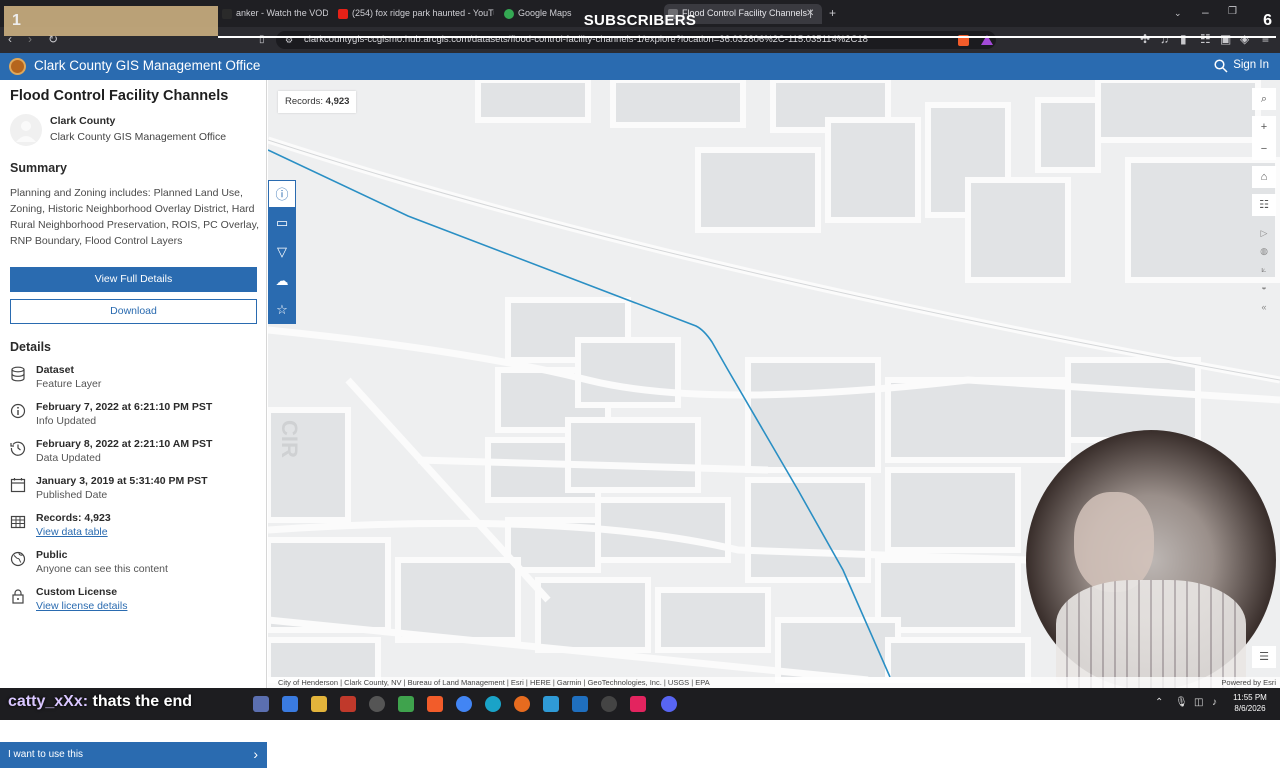 The height and width of the screenshot is (768, 1280). What do you see at coordinates (273, 14) in the screenshot?
I see `browser-tab: anker - Watch the VOD on K` at bounding box center [273, 14].